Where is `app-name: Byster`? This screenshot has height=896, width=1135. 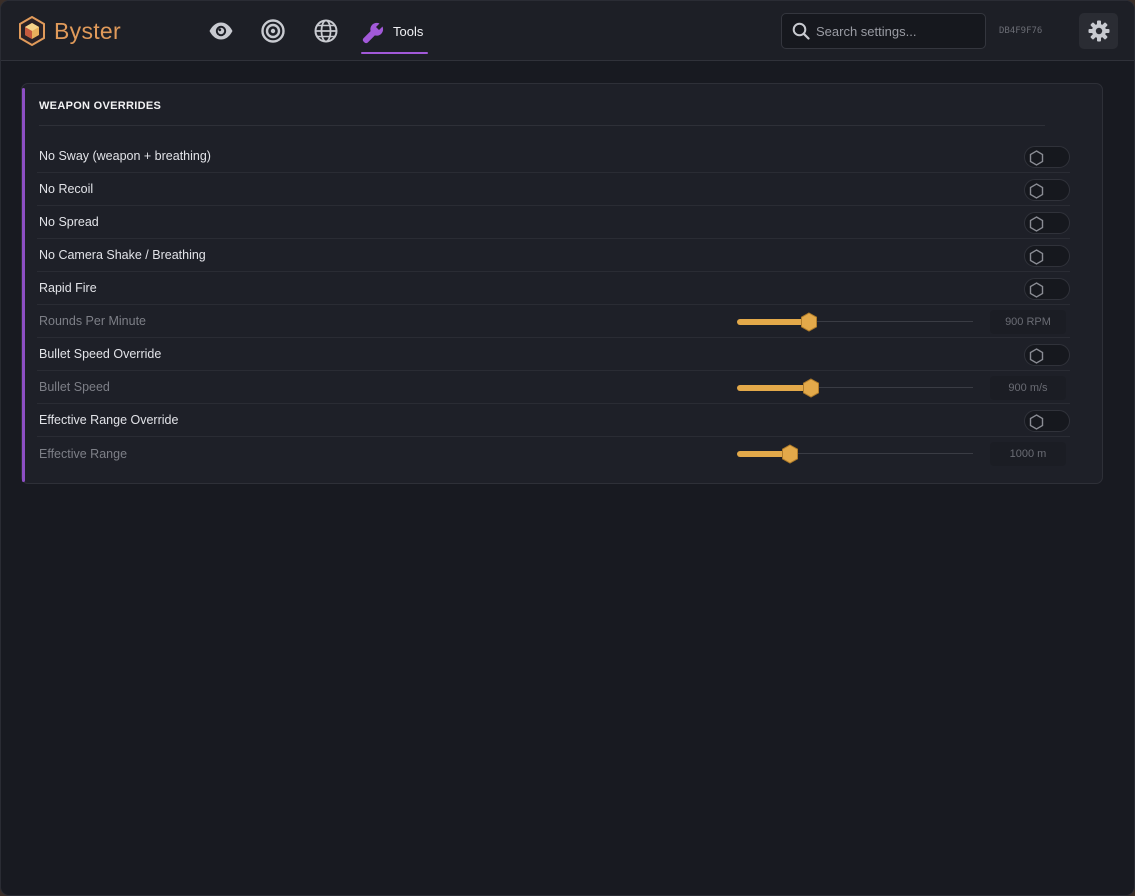 app-name: Byster is located at coordinates (87, 30).